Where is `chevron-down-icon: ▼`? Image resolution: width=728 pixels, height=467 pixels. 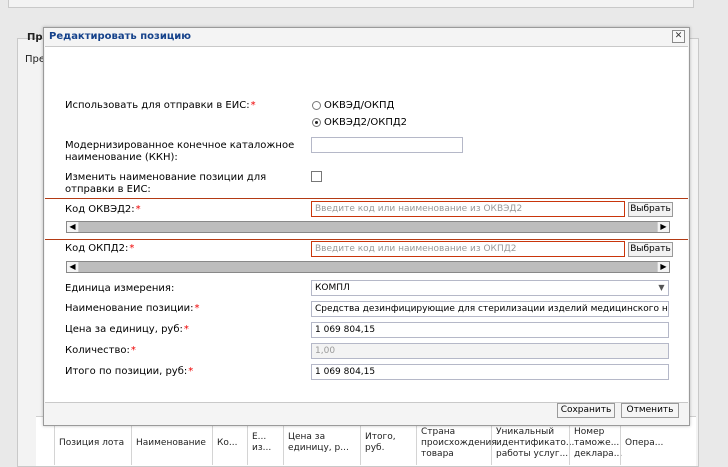 chevron-down-icon: ▼ is located at coordinates (661, 288).